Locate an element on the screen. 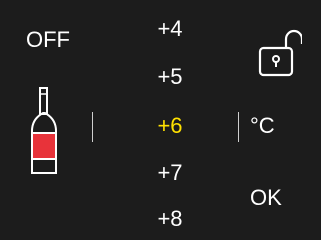 Image resolution: width=321 pixels, height=240 pixels. temperature-unit-label: °C is located at coordinates (262, 125).